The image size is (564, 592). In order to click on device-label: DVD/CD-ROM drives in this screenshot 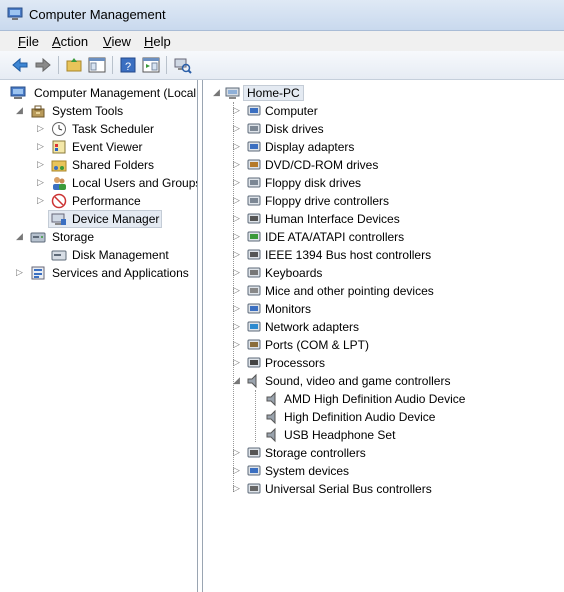, I will do `click(322, 165)`.